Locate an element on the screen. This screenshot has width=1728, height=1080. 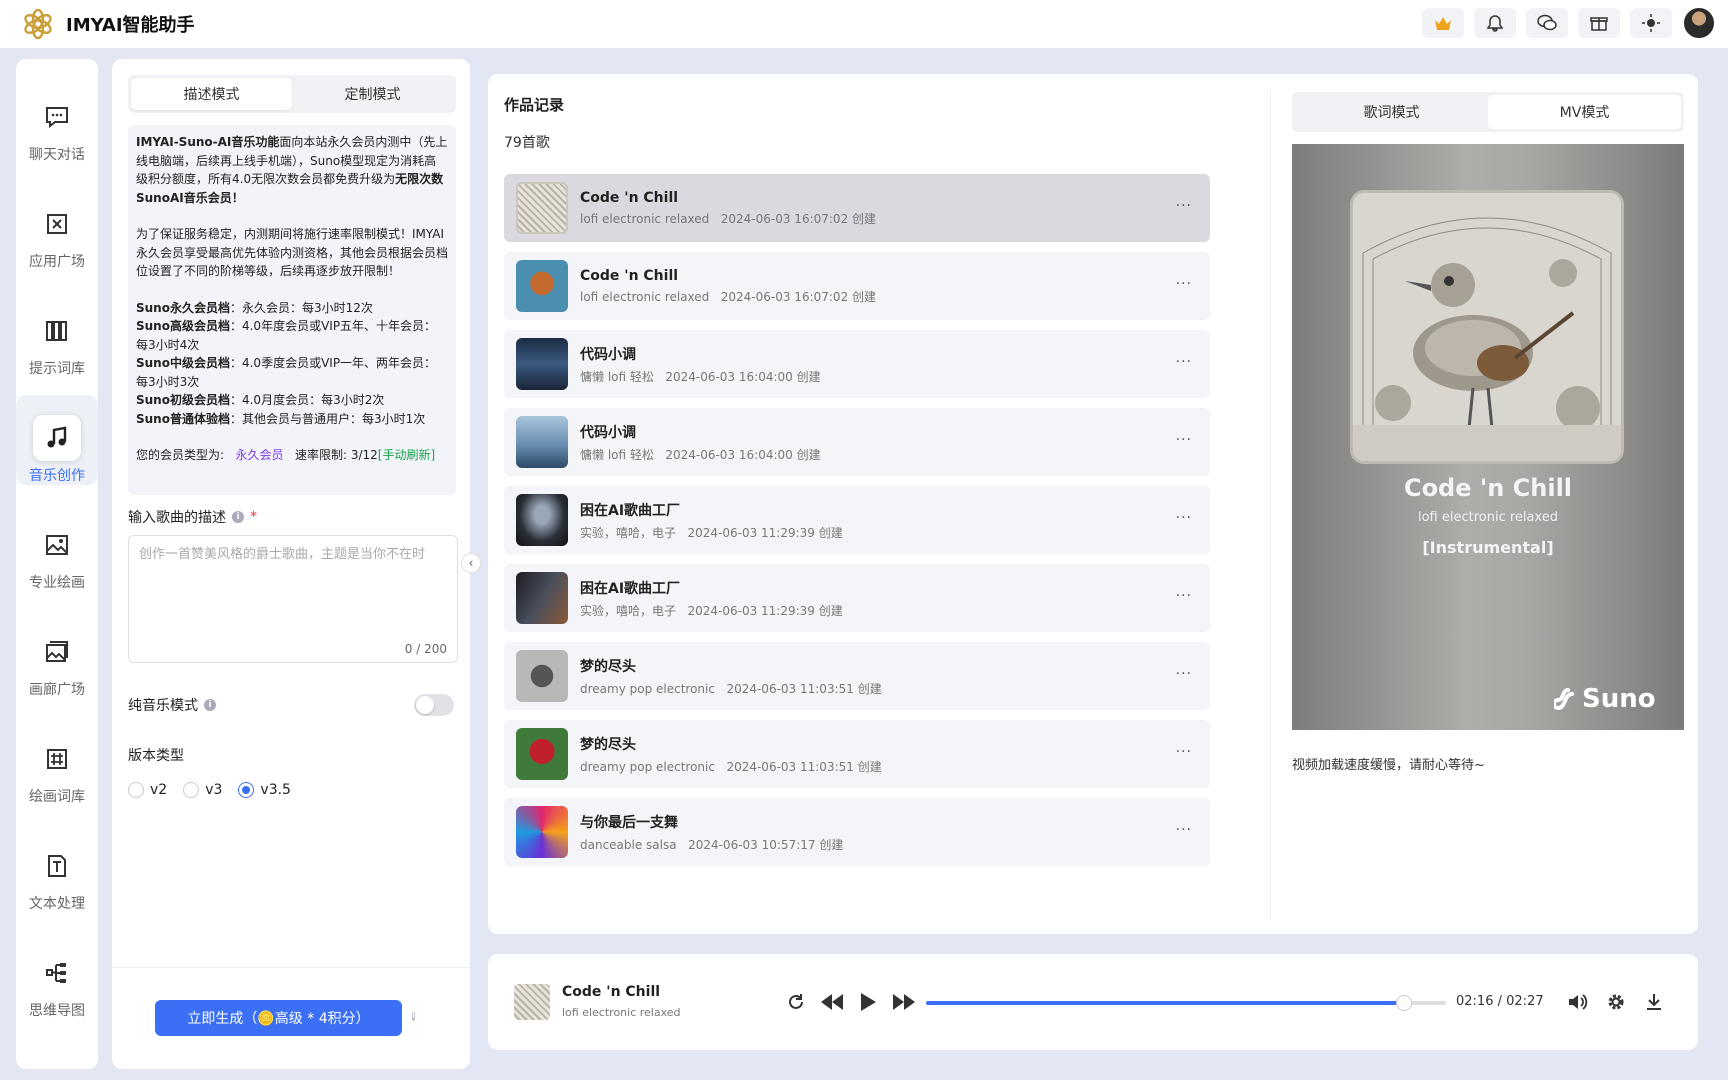
tab-custom-mode: 定制模式 is located at coordinates (372, 94).